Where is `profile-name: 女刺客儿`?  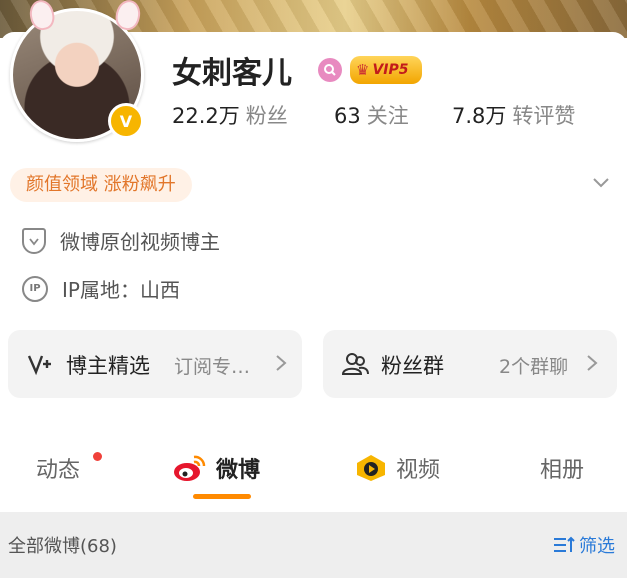
profile-name: 女刺客儿 is located at coordinates (232, 73).